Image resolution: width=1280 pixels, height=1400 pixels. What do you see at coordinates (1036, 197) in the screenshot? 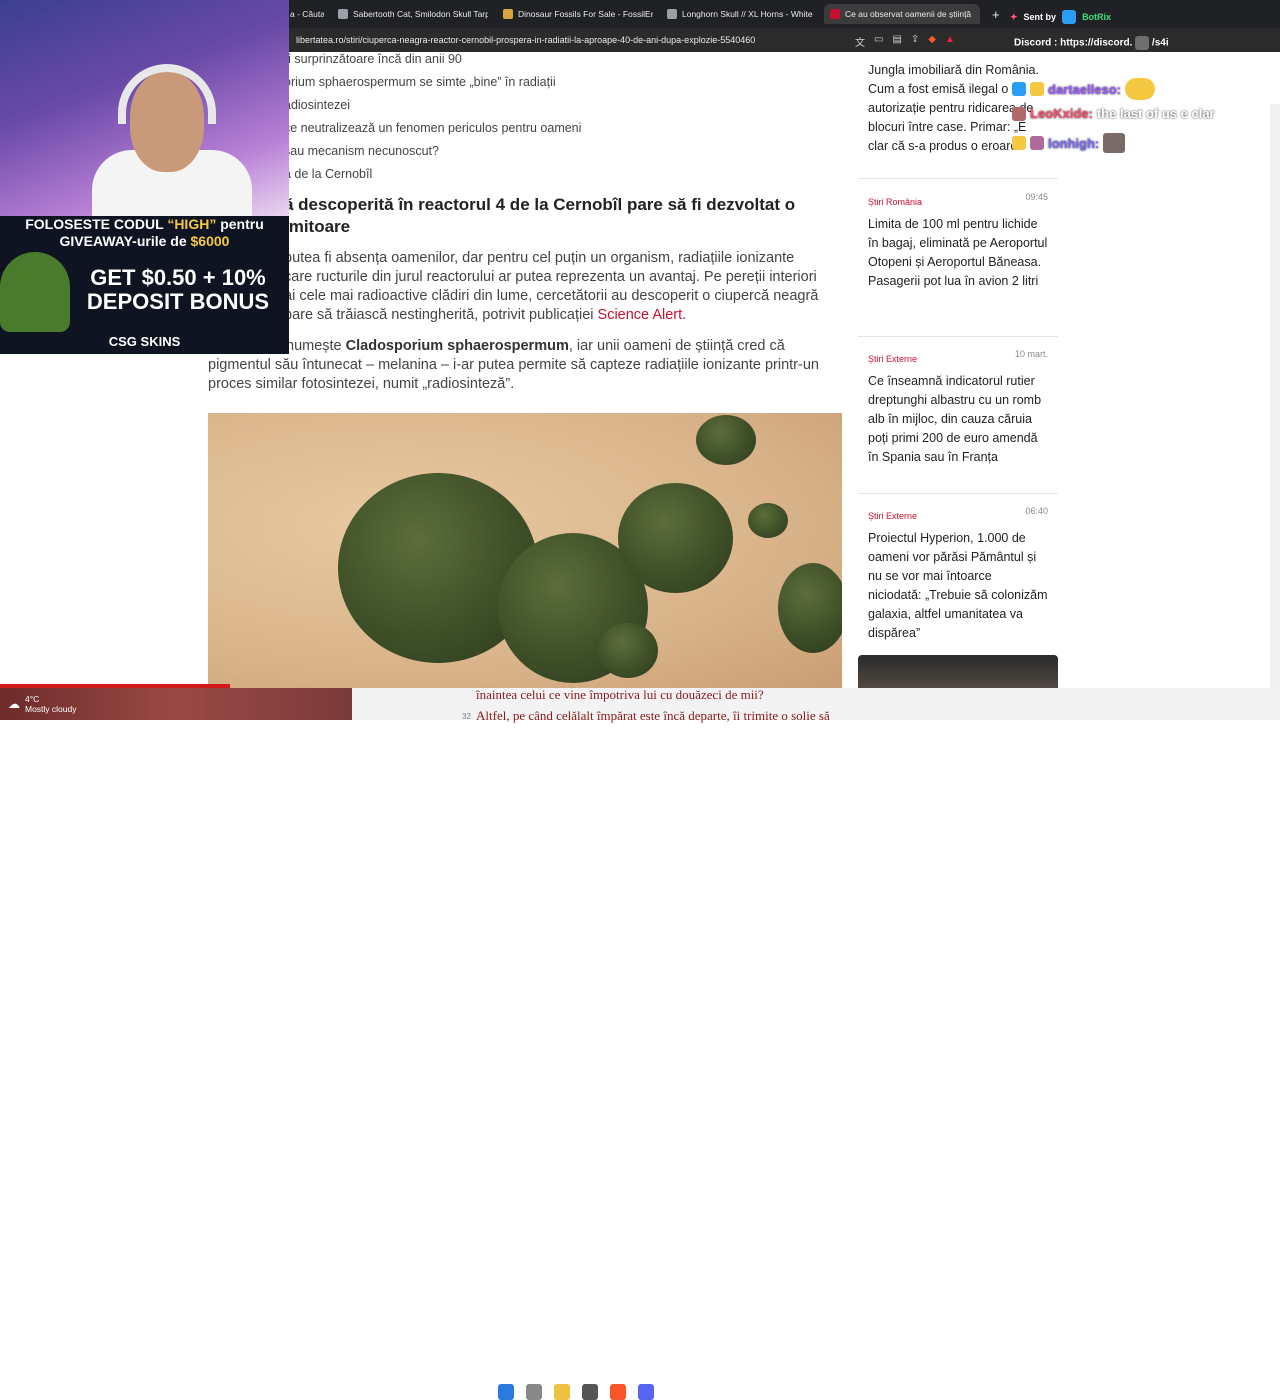
I see `news-time: 09:45` at bounding box center [1036, 197].